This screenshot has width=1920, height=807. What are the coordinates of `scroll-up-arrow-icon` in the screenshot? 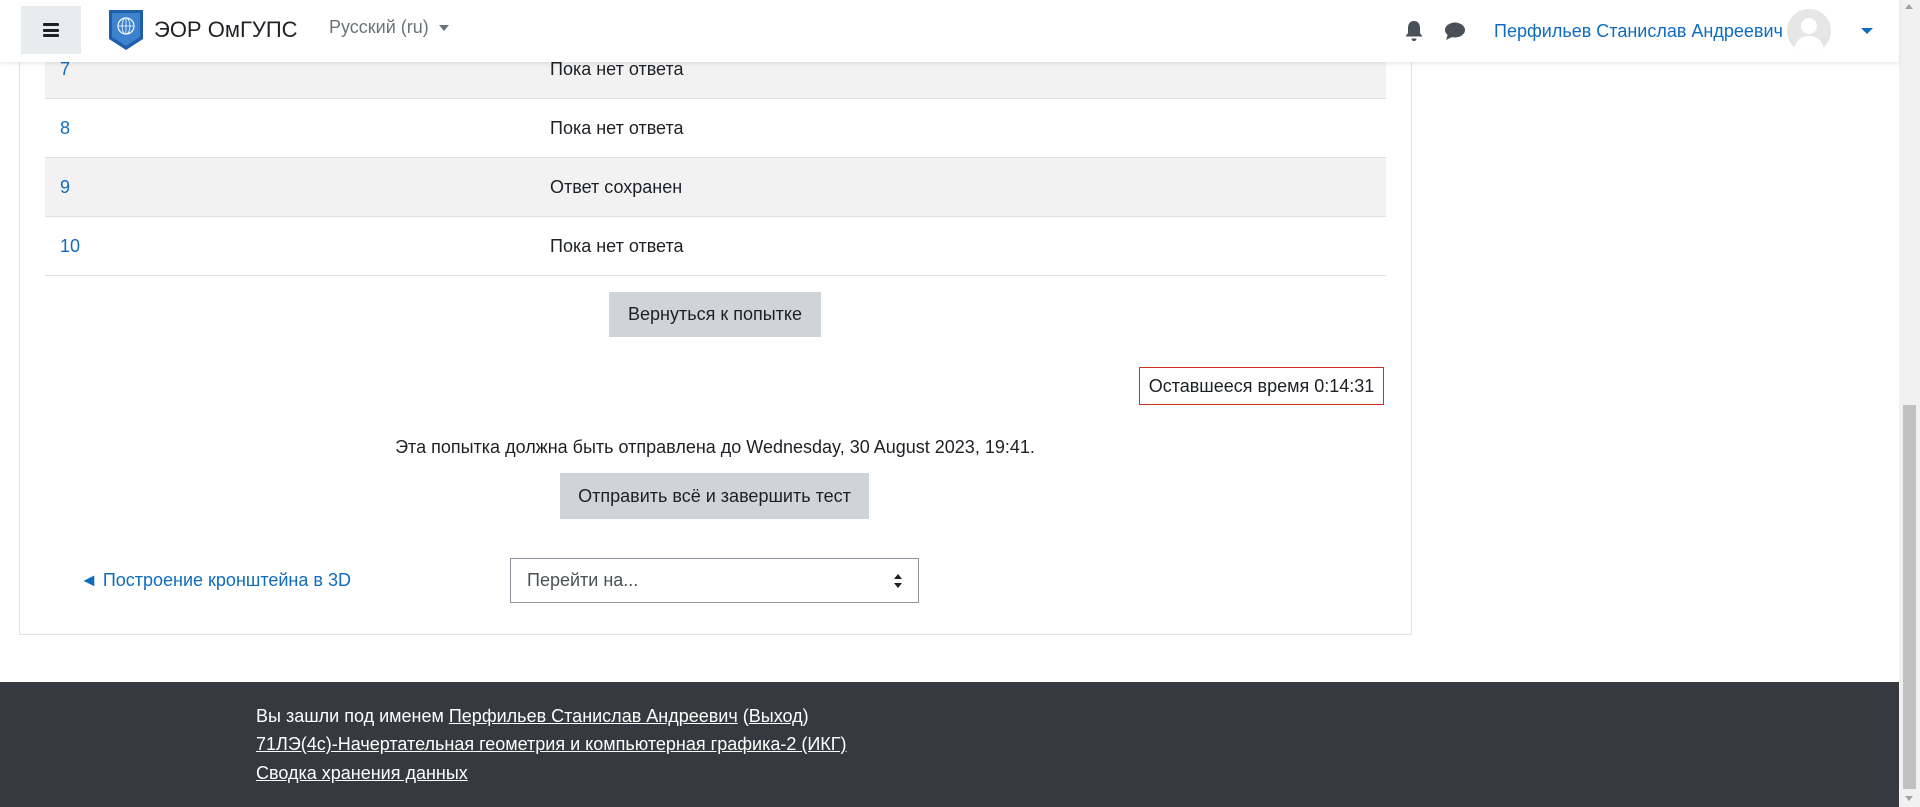 It's located at (1909, 6).